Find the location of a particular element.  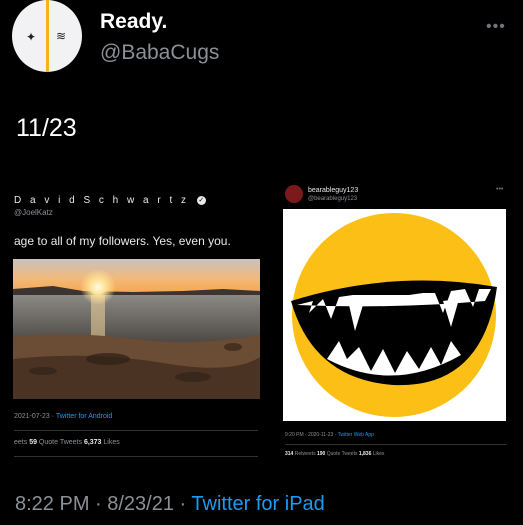

sunset-beach-photo is located at coordinates (136, 329).